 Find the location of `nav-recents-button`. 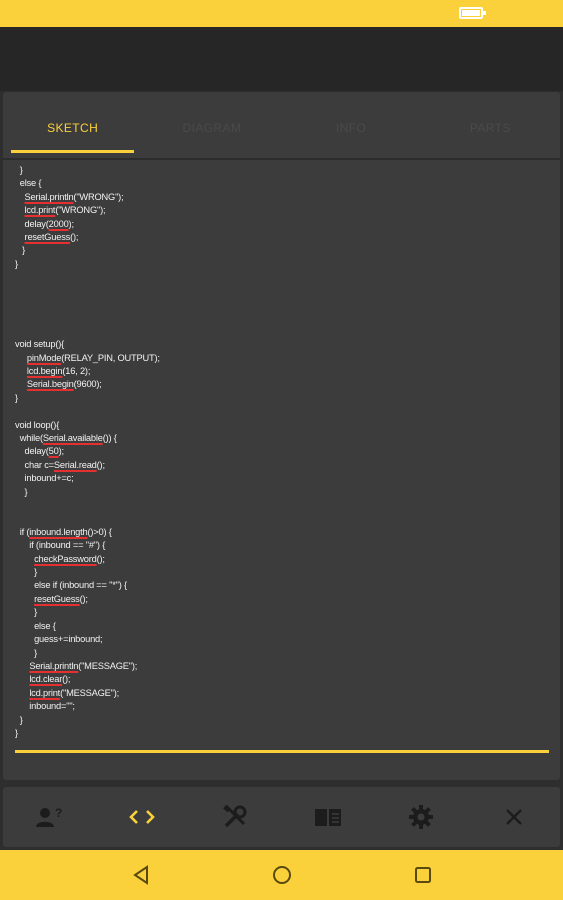

nav-recents-button is located at coordinates (423, 875).